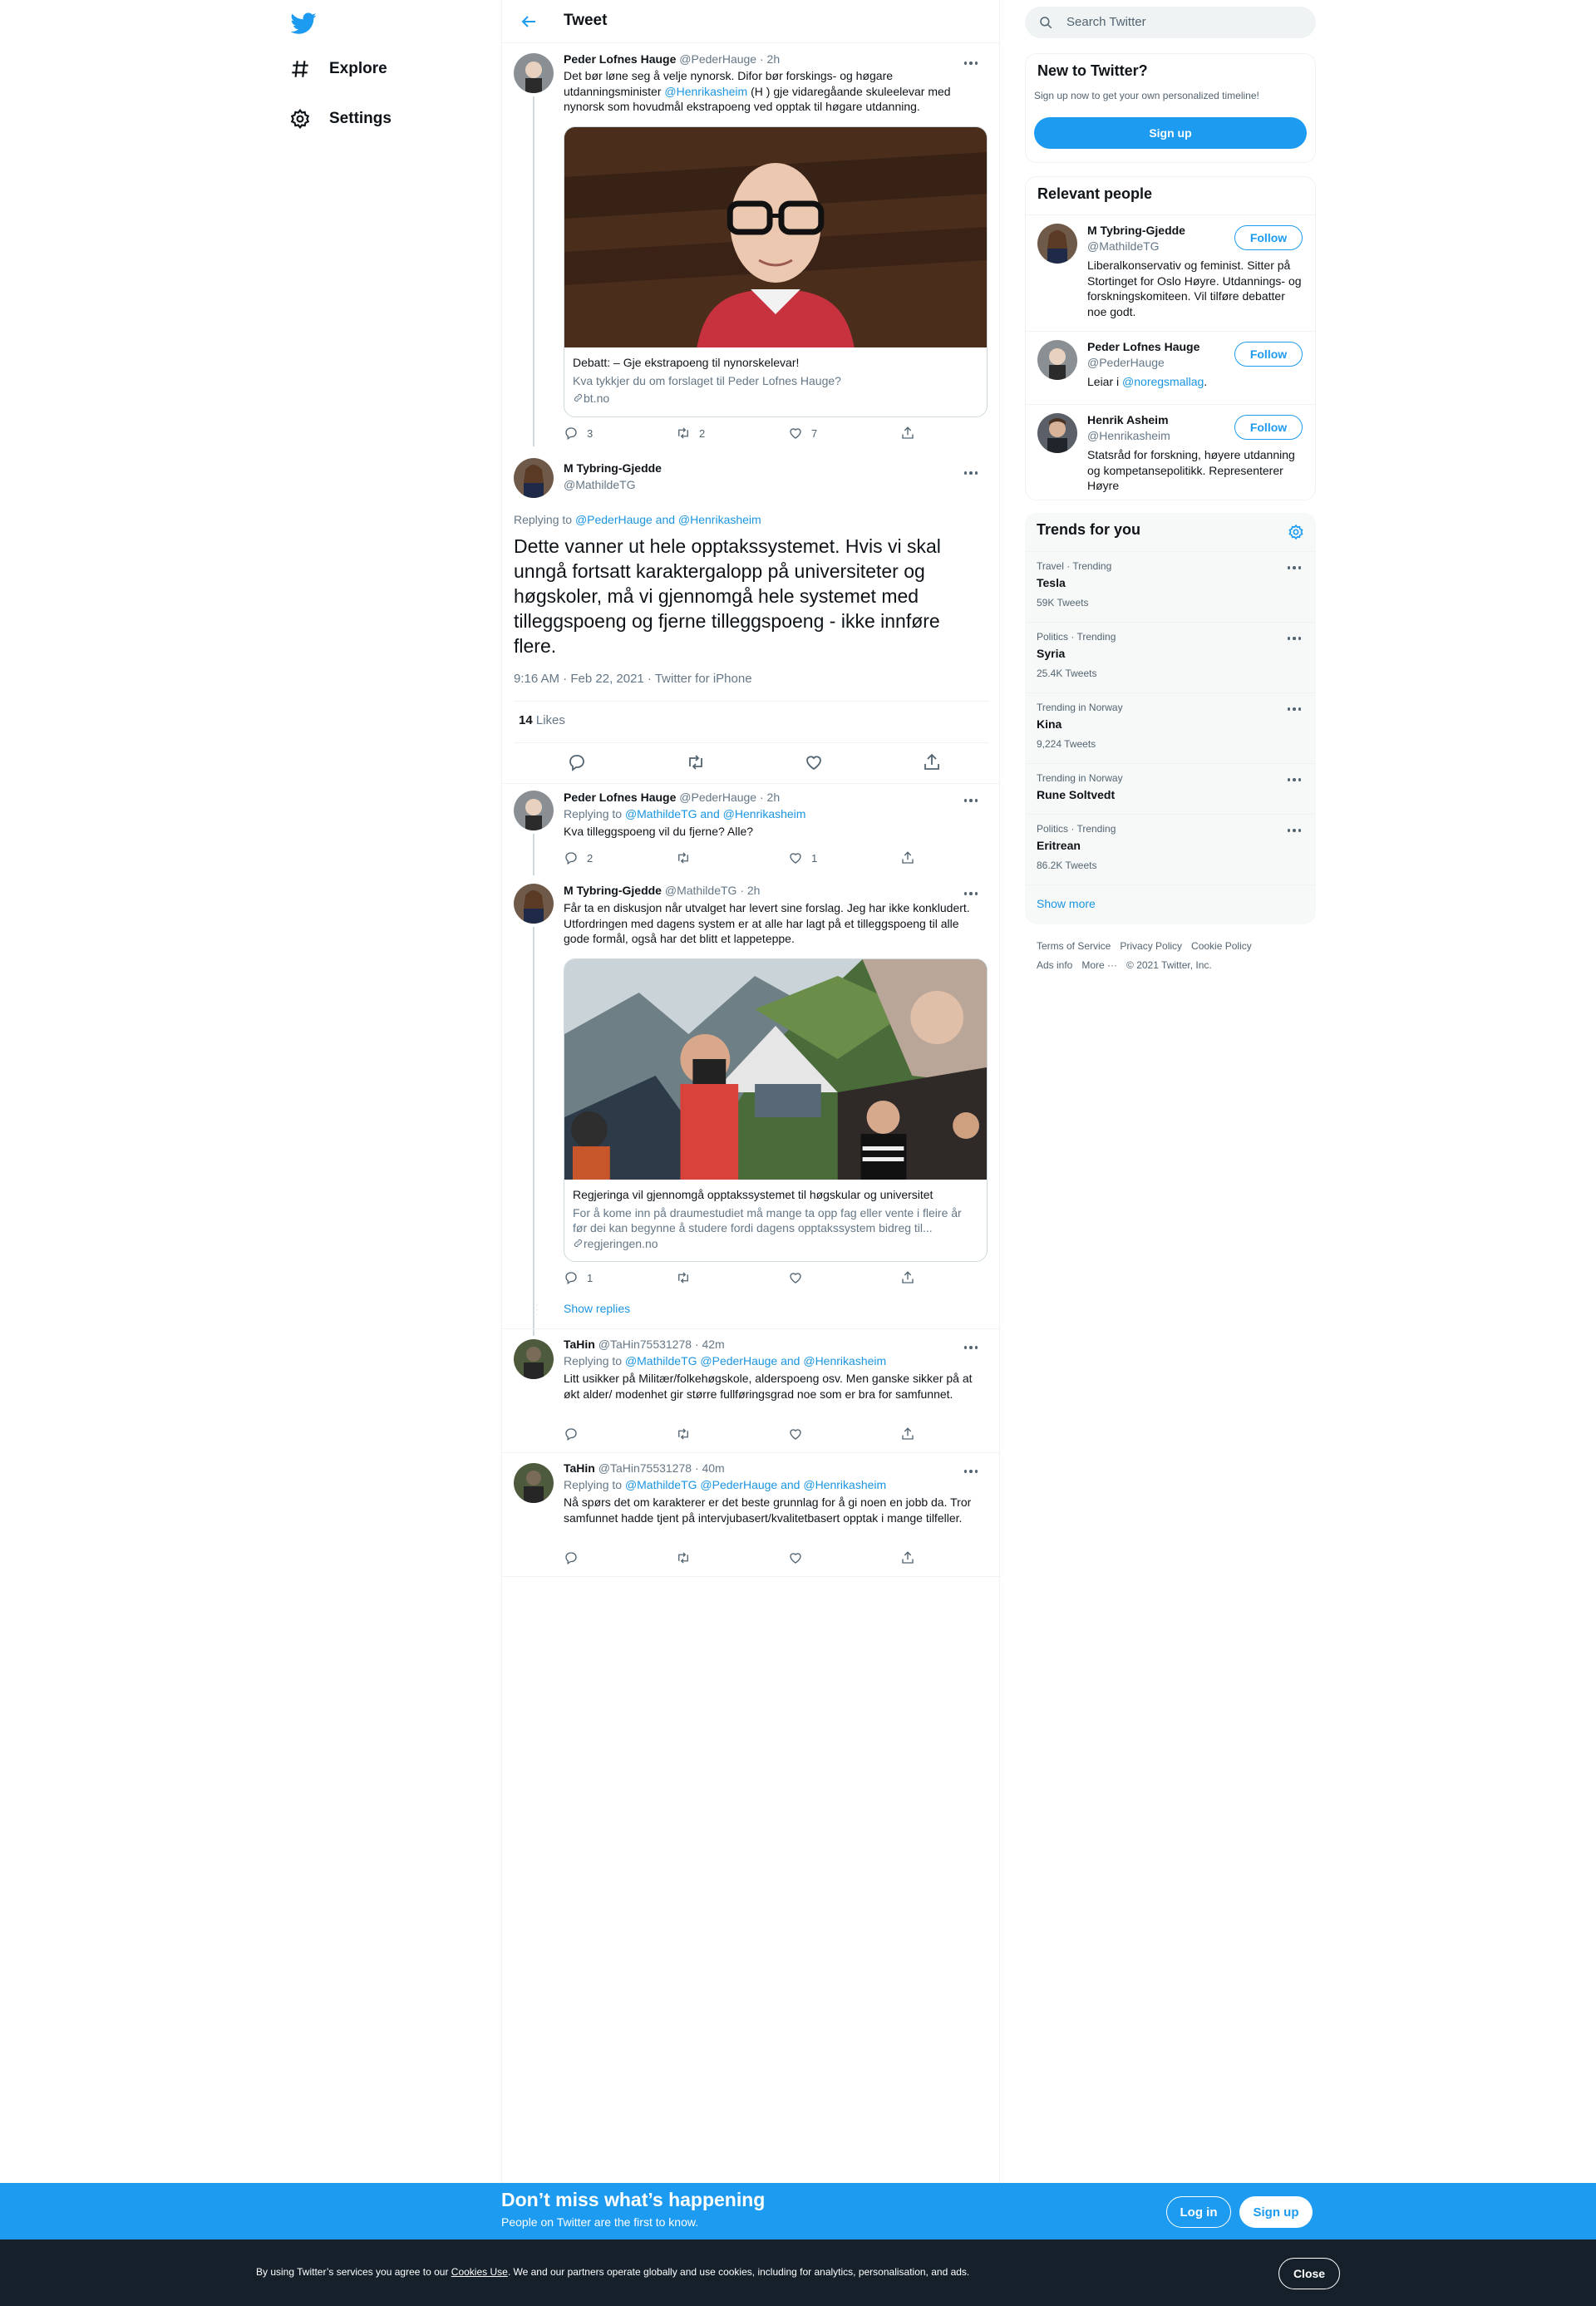 The height and width of the screenshot is (2306, 1596). I want to click on person-handle: @PederHauge, so click(1126, 362).